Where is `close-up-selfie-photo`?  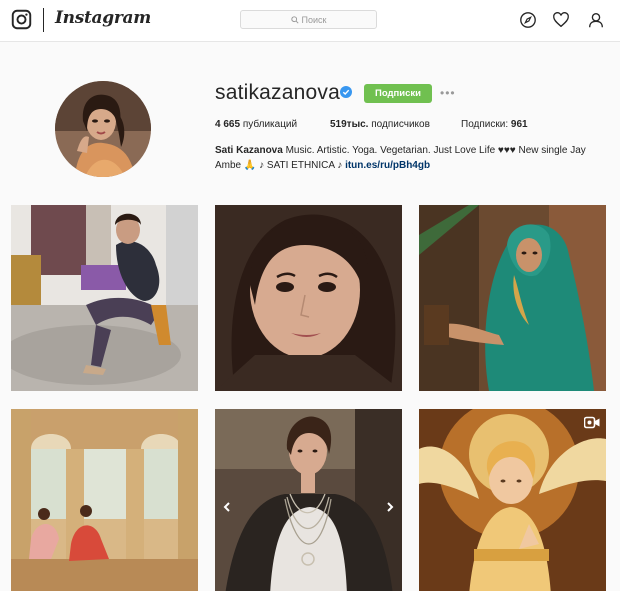 close-up-selfie-photo is located at coordinates (308, 298).